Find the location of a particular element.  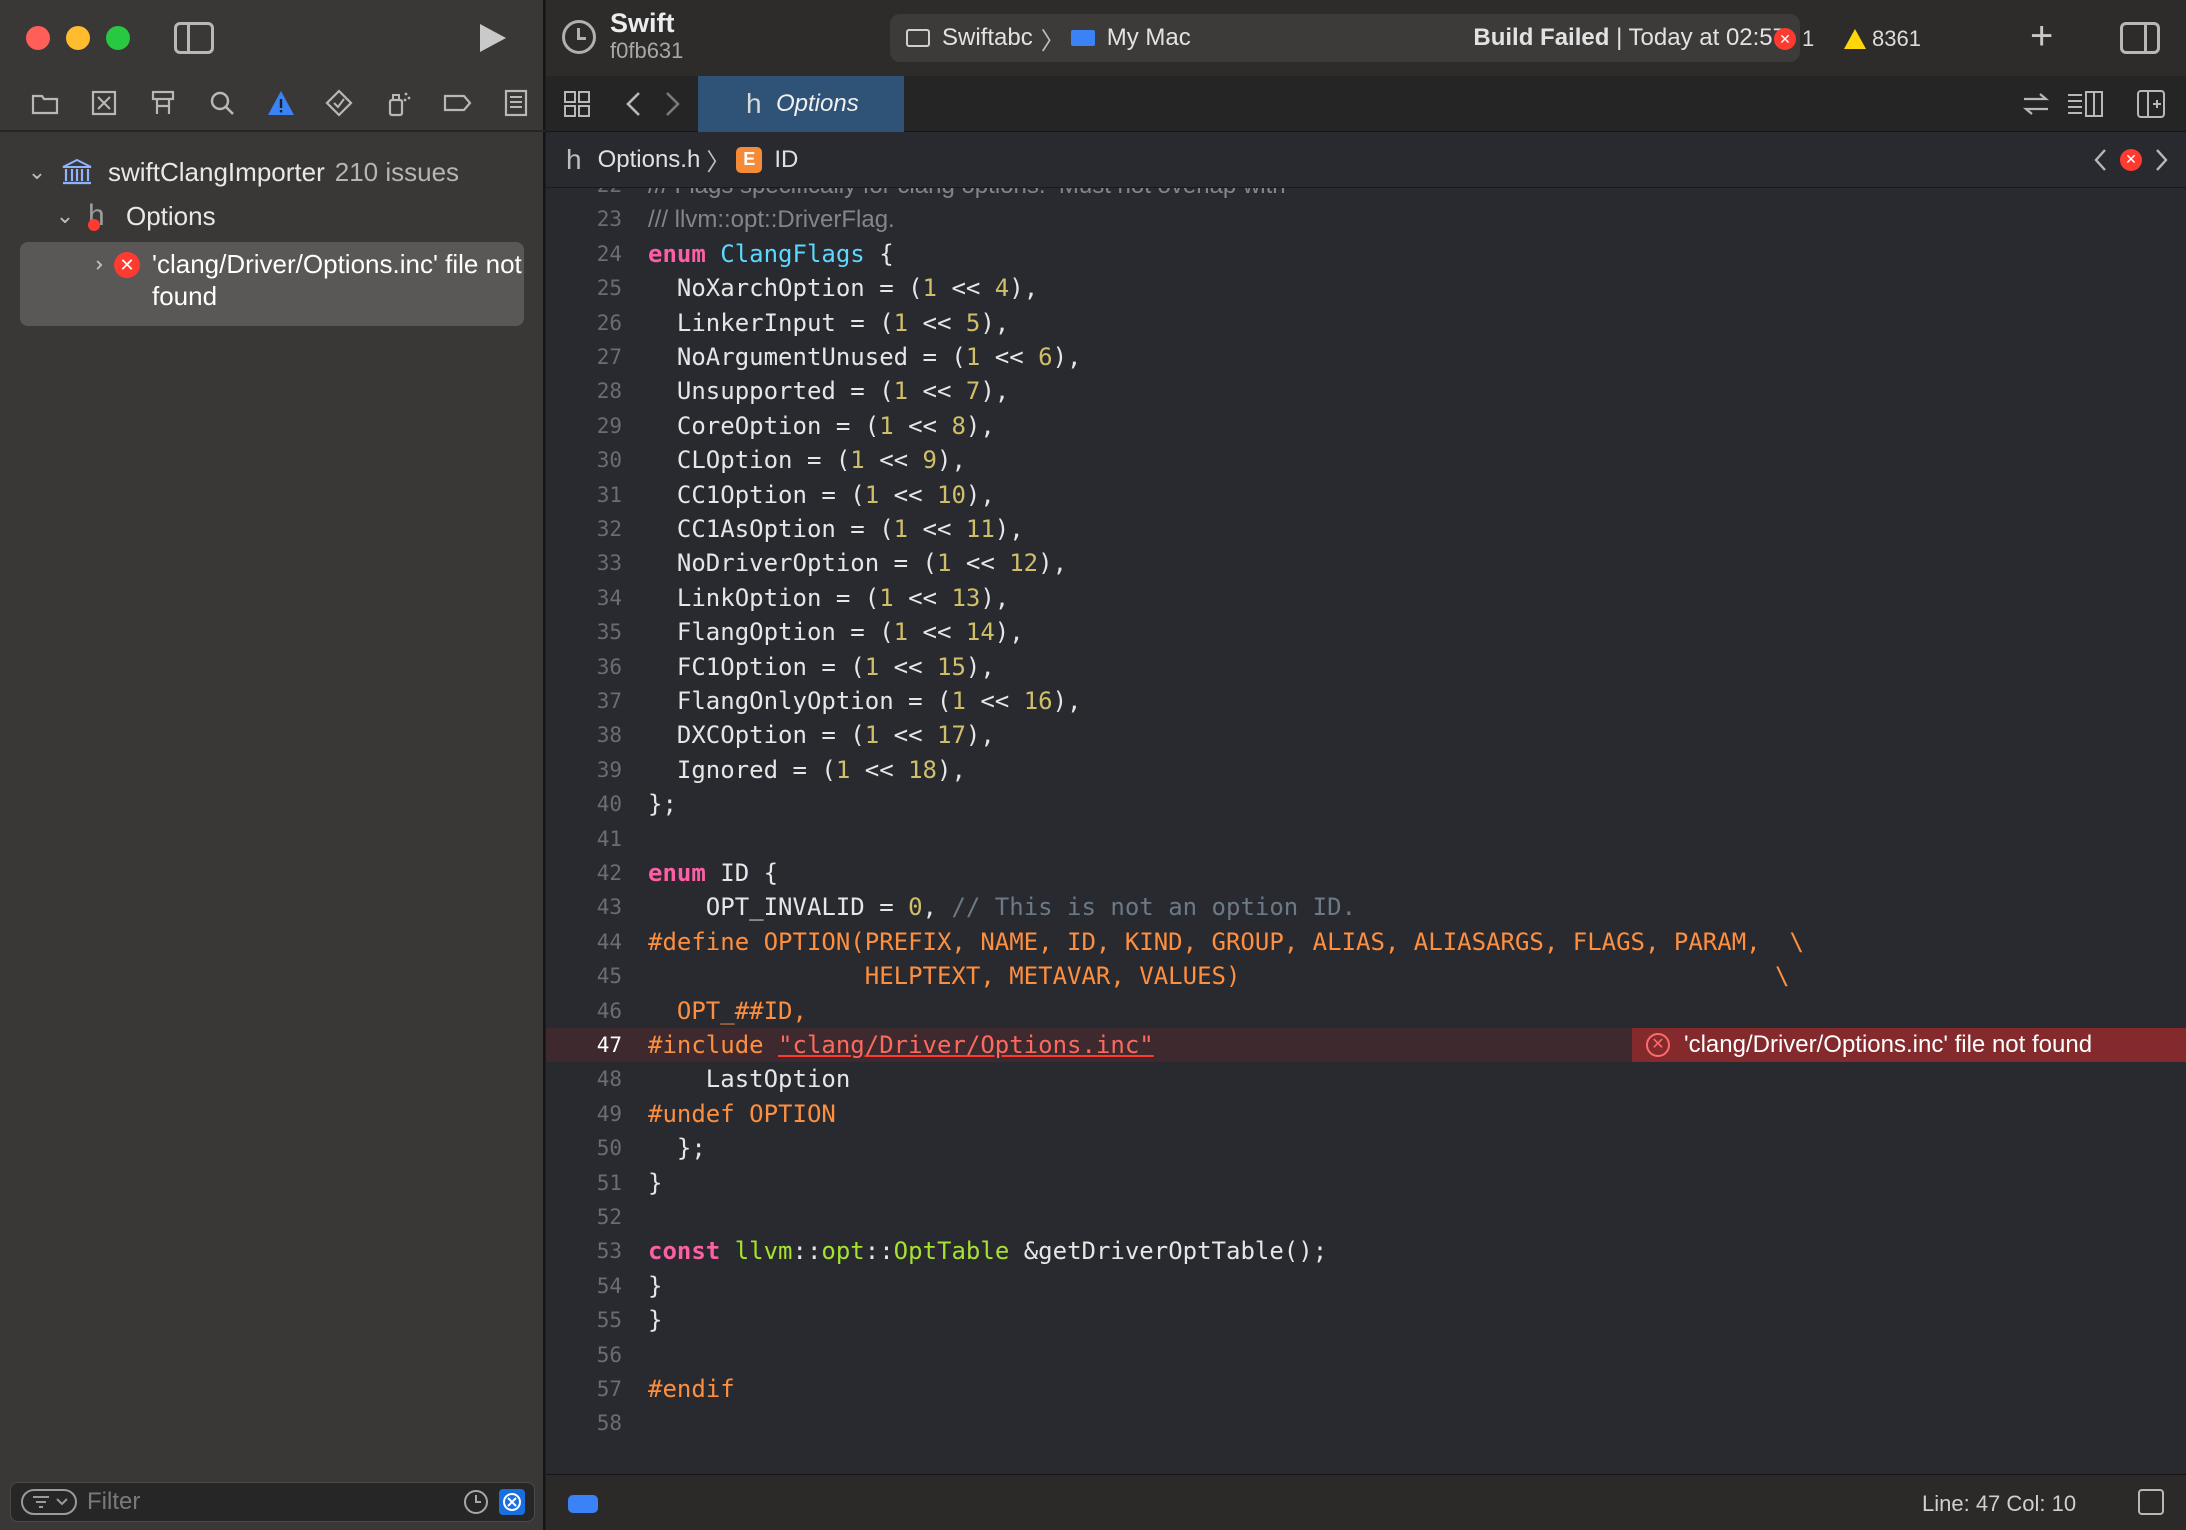

line-number: 33 is located at coordinates (609, 563).